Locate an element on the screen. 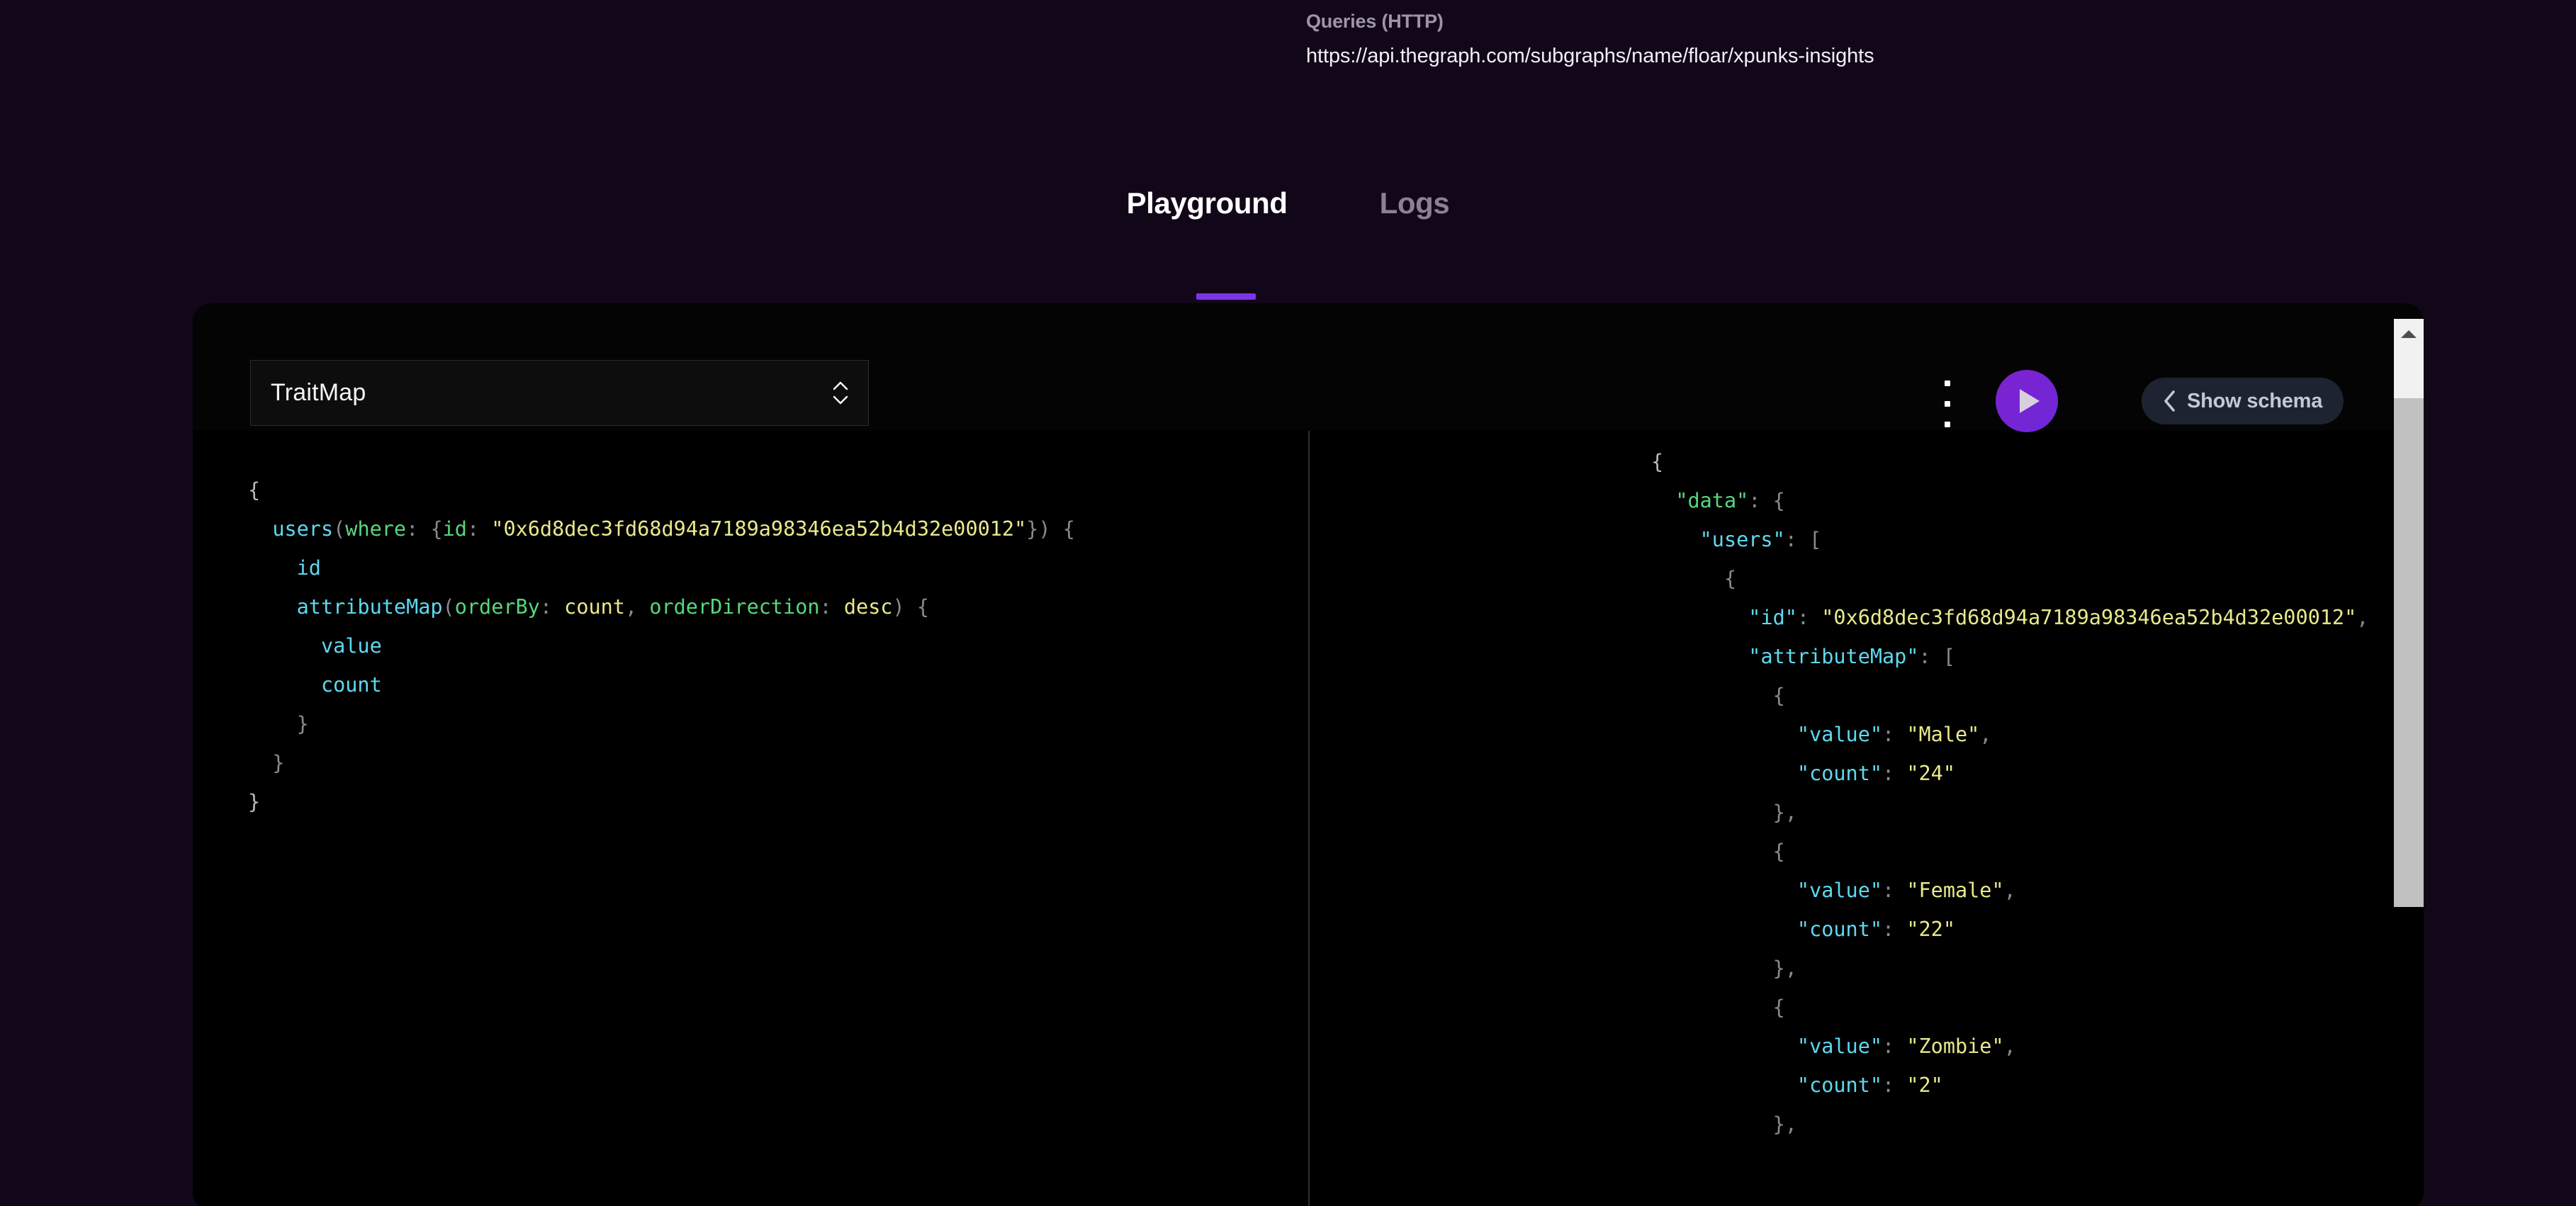 The width and height of the screenshot is (2576, 1206). select-stepper-icons is located at coordinates (840, 393).